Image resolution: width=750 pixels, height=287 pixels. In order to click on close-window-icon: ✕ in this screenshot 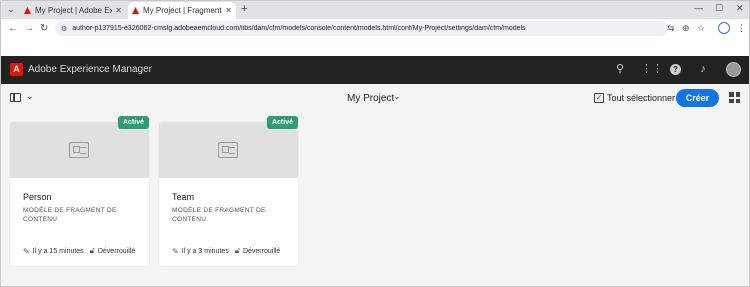, I will do `click(740, 8)`.